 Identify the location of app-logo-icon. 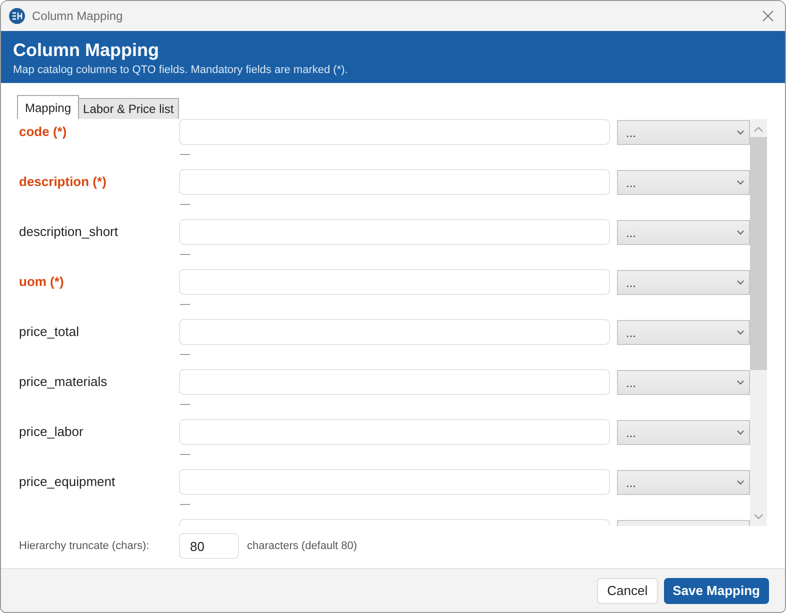
(17, 16).